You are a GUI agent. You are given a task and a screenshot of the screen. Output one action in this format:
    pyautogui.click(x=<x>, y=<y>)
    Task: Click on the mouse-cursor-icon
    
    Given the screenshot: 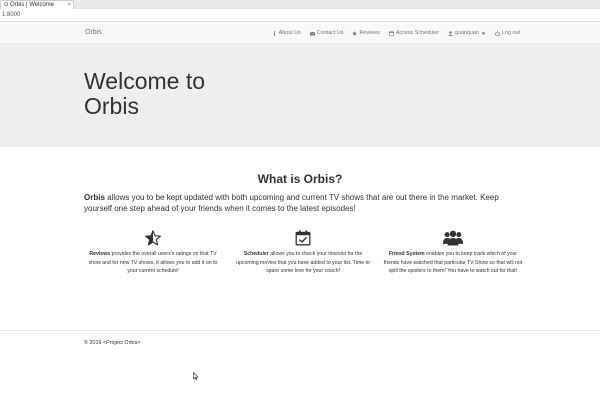 What is the action you would take?
    pyautogui.click(x=196, y=376)
    